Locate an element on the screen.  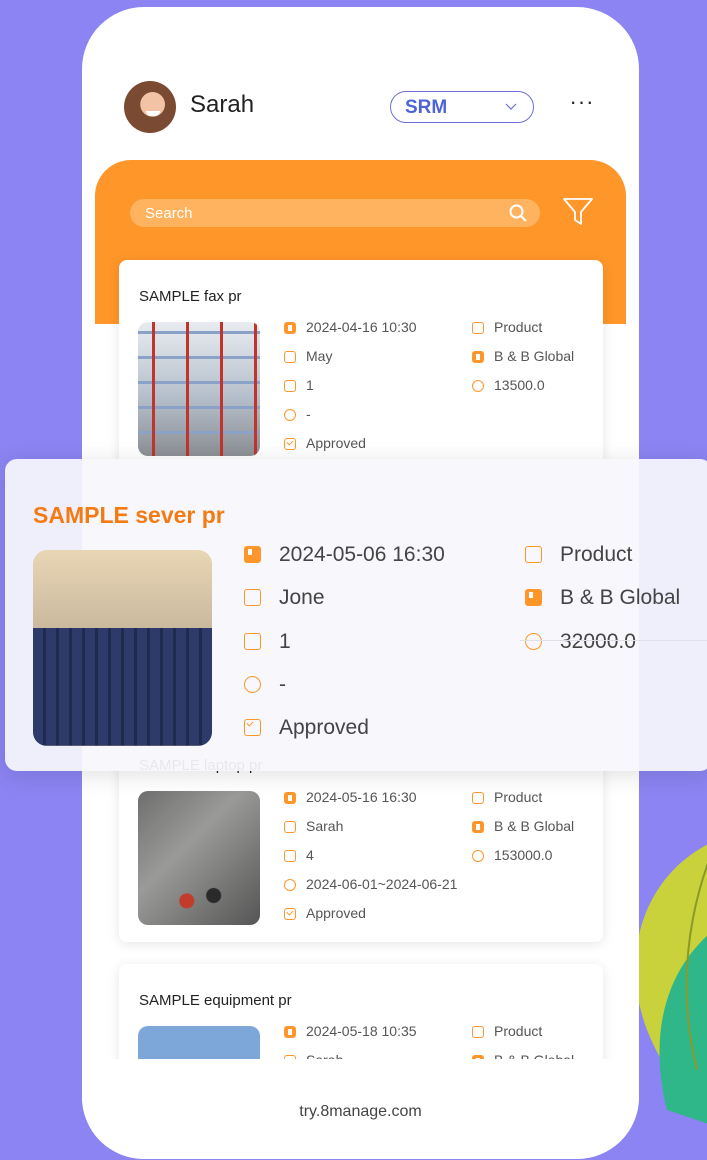
item-quantity: 1 is located at coordinates (299, 385).